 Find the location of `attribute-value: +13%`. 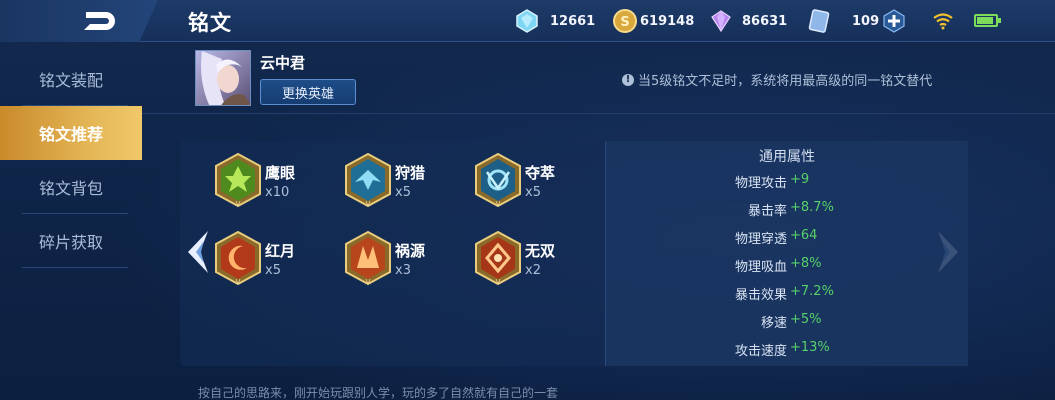

attribute-value: +13% is located at coordinates (810, 347).